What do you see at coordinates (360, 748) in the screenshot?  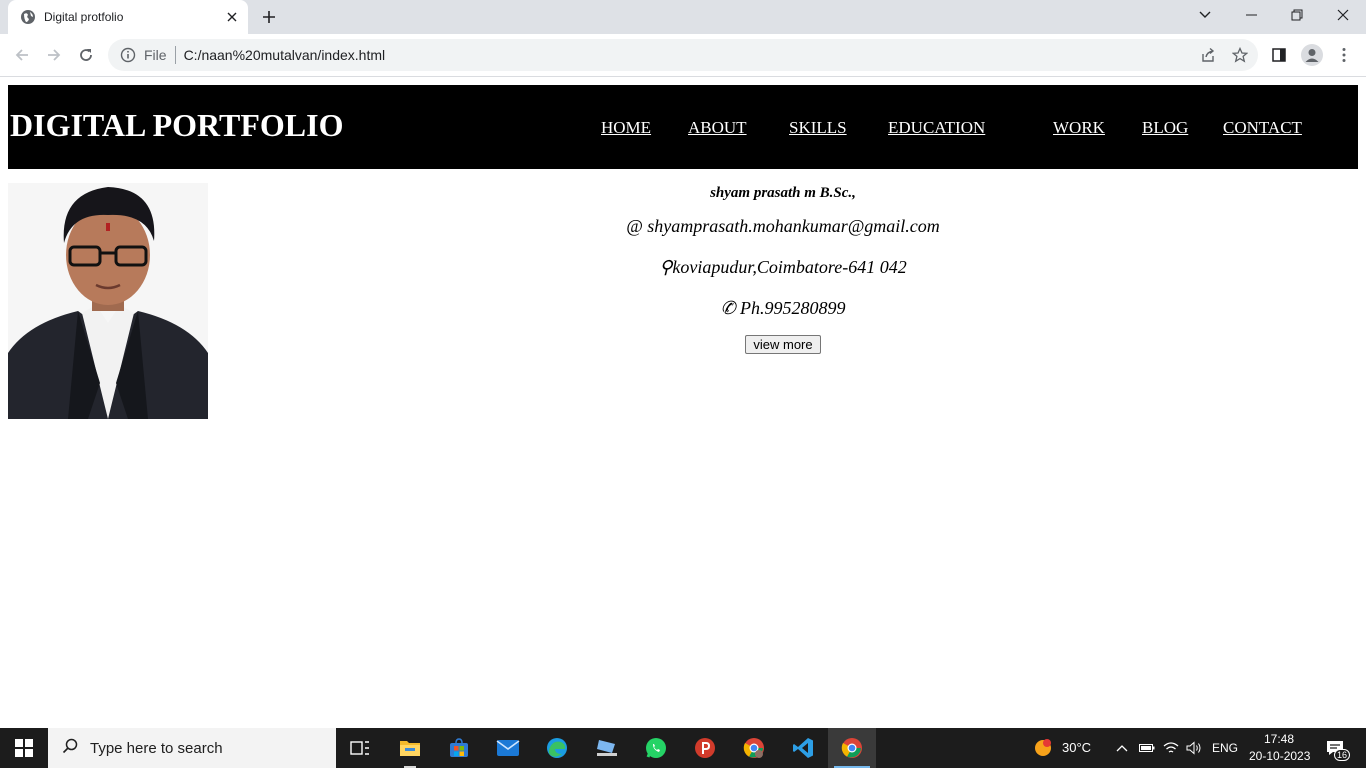 I see `task-view-icon` at bounding box center [360, 748].